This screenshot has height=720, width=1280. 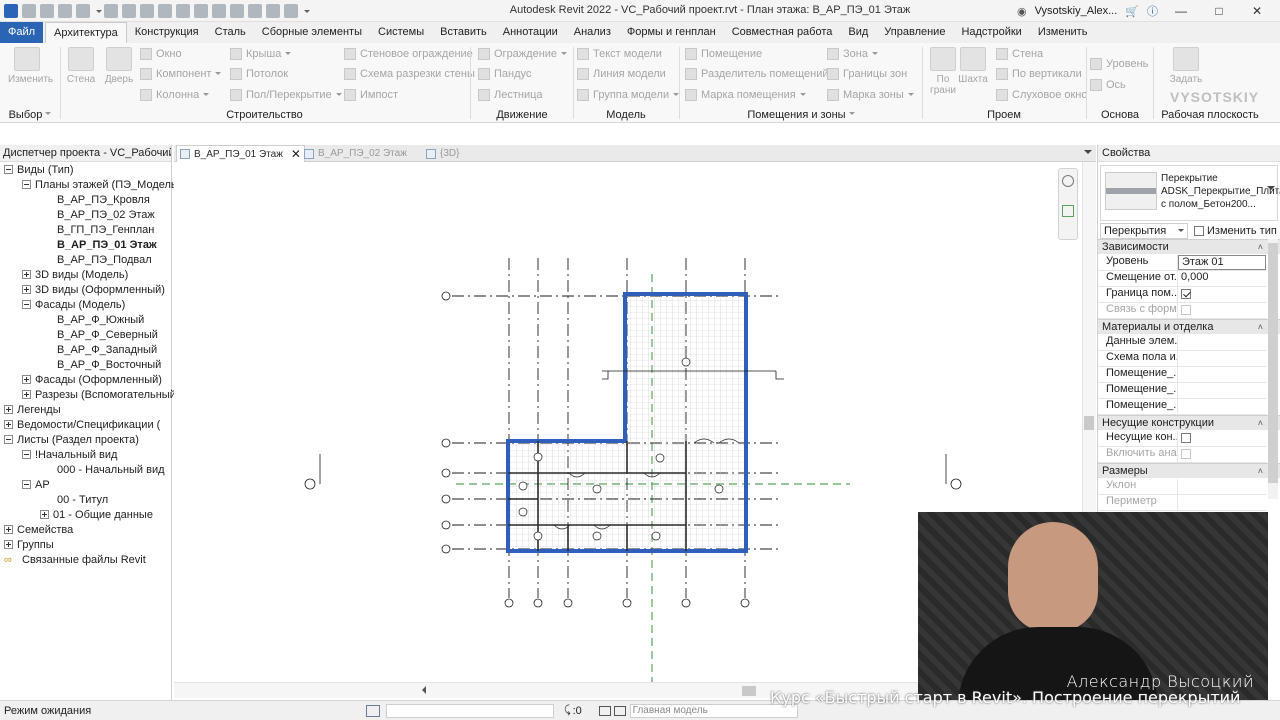 I want to click on area-boundary-button: Границы зон, so click(x=867, y=73).